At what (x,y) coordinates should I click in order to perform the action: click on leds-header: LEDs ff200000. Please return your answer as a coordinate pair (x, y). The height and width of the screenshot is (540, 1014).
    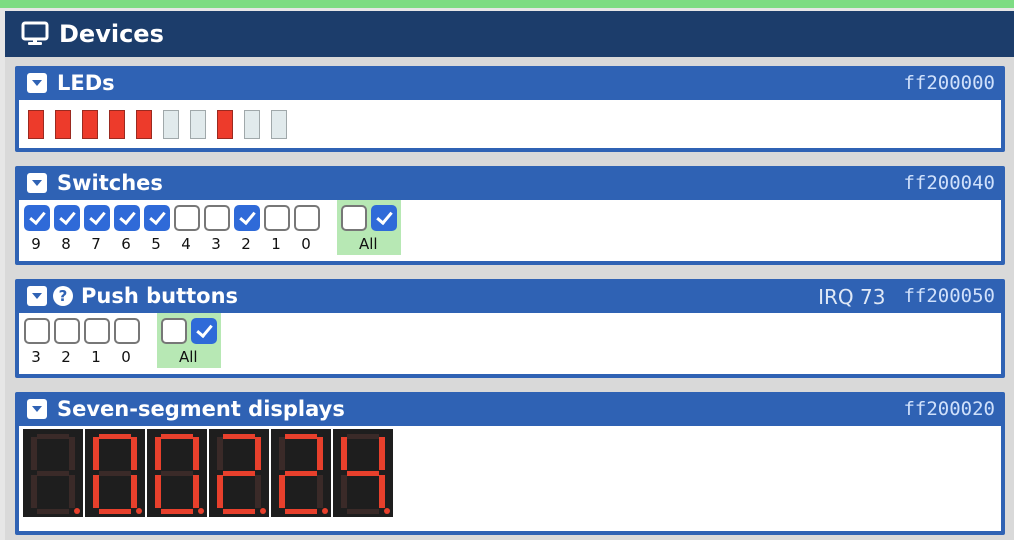
    Looking at the image, I should click on (510, 83).